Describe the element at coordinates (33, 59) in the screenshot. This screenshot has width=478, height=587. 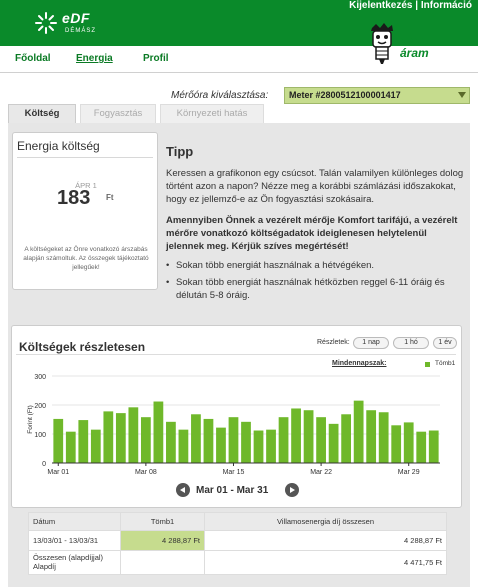
I see `nav-item-home: Főoldal` at that location.